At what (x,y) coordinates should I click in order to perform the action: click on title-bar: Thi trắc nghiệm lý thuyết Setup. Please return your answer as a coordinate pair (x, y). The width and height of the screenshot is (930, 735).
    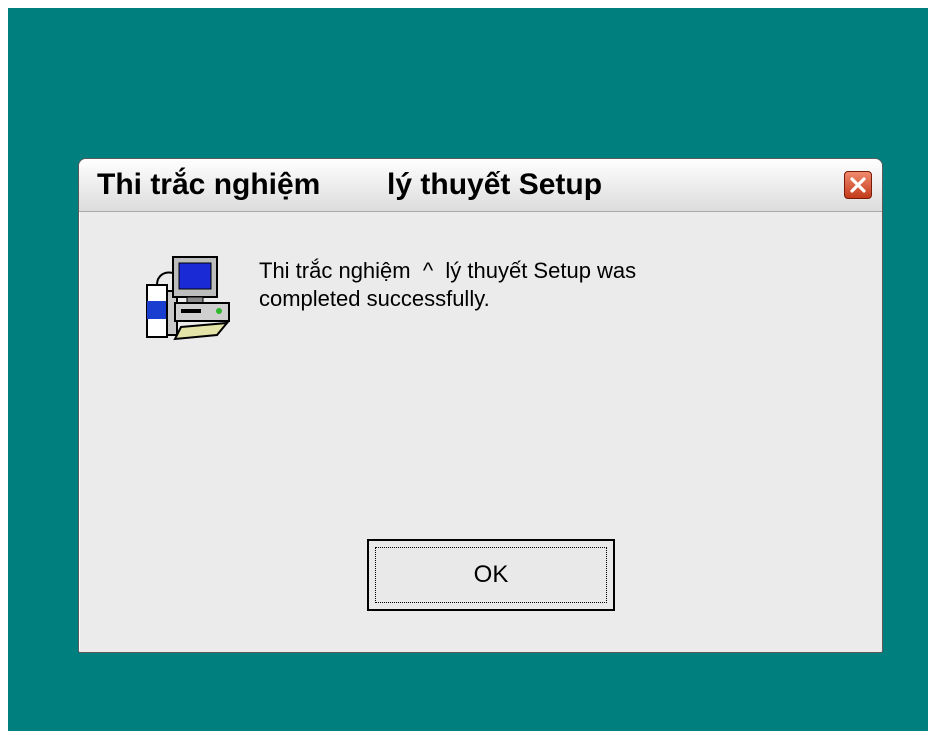
    Looking at the image, I should click on (480, 185).